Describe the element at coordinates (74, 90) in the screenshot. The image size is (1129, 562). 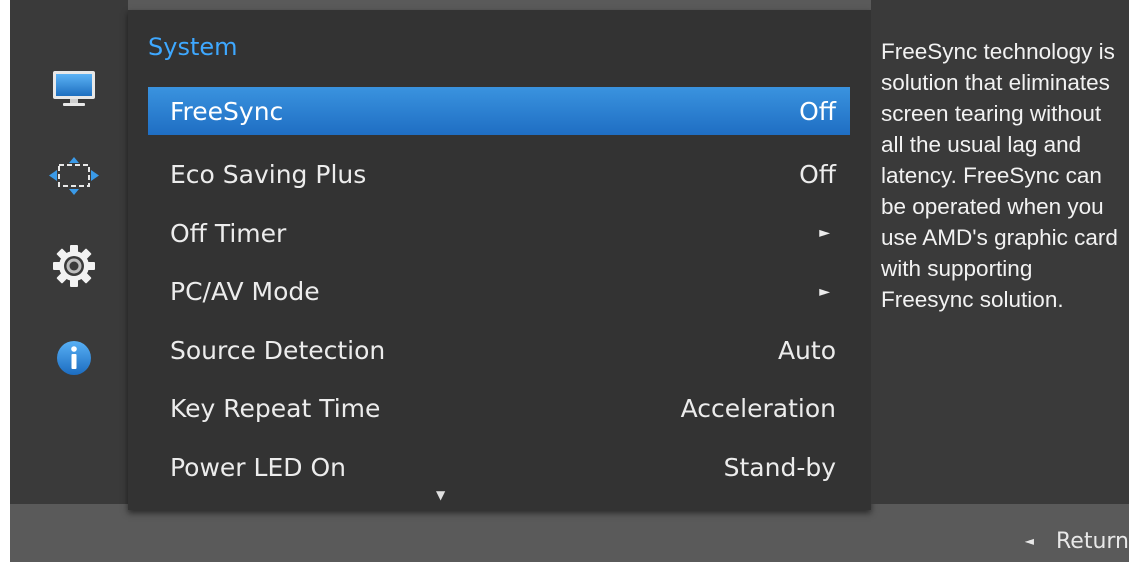
I see `monitor-icon` at that location.